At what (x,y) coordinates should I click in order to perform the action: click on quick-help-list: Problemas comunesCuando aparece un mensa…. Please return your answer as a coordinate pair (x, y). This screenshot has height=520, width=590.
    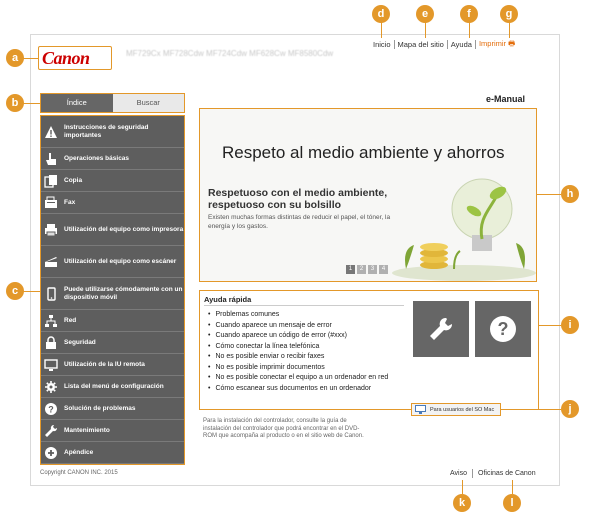
    Looking at the image, I should click on (308, 352).